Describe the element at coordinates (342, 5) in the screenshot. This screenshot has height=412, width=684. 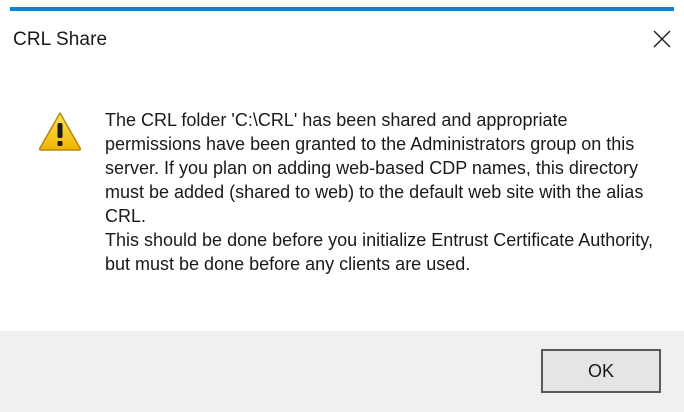
I see `title-accent-bar` at that location.